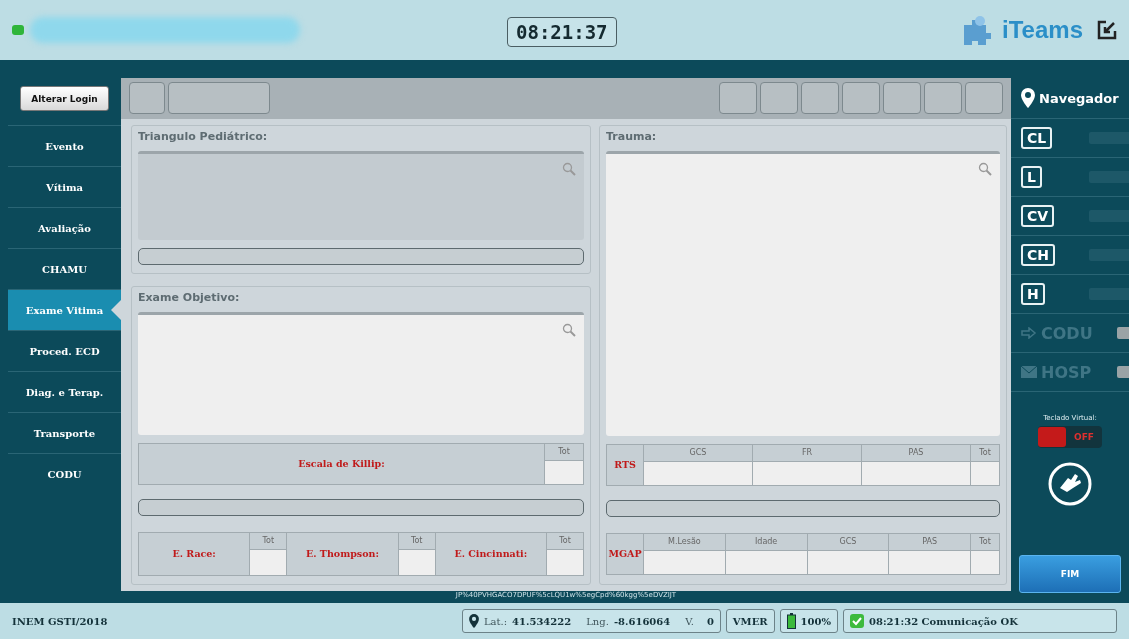 The height and width of the screenshot is (639, 1129). Describe the element at coordinates (857, 621) in the screenshot. I see `check-icon` at that location.